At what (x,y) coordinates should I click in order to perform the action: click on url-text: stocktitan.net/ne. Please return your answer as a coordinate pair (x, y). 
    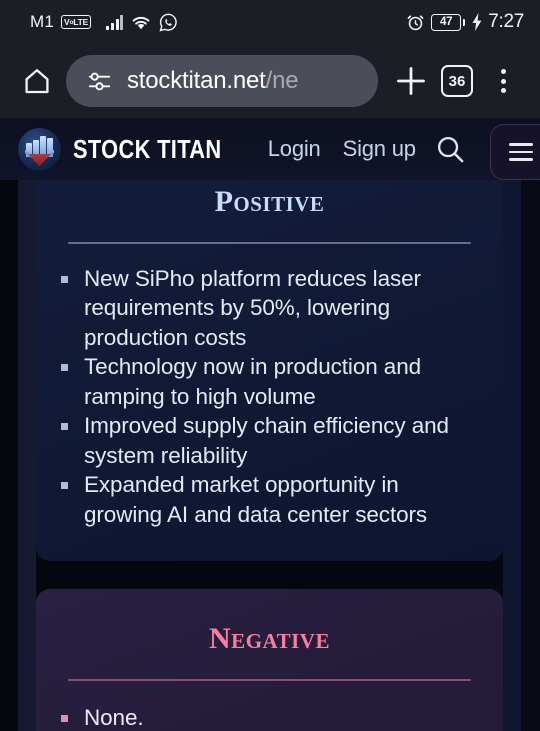
    Looking at the image, I should click on (212, 81).